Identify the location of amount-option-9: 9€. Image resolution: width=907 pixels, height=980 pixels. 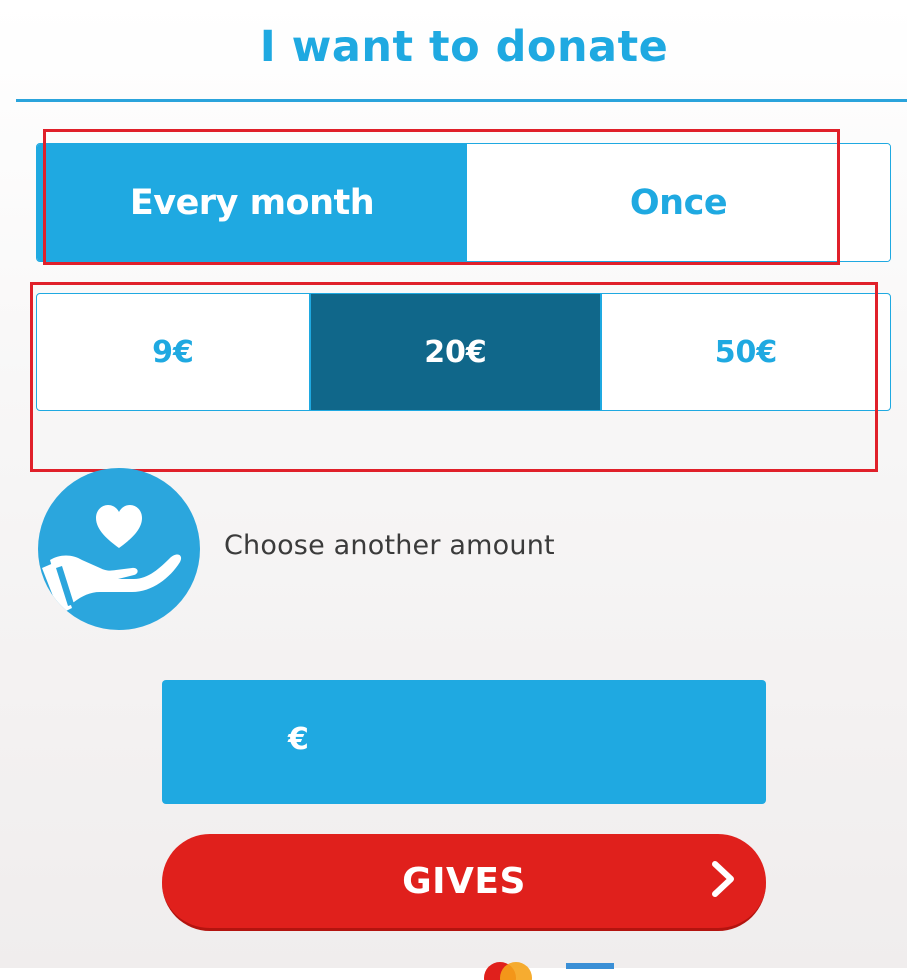
(173, 352).